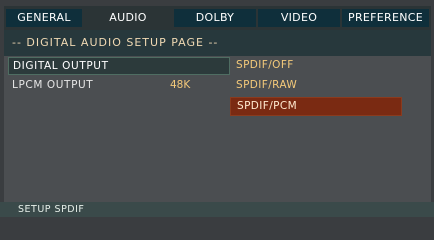  What do you see at coordinates (217, 209) in the screenshot?
I see `status-bar: SETUP SPDIF` at bounding box center [217, 209].